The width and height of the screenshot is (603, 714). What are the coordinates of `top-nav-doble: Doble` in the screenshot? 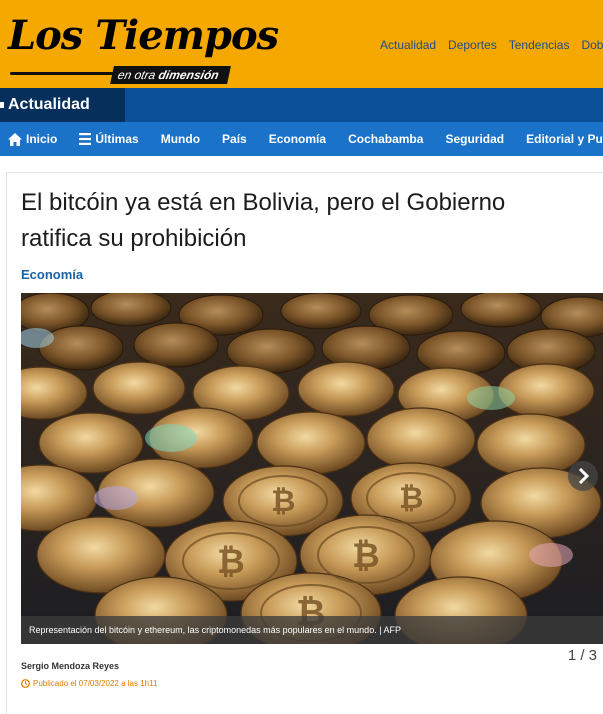 It's located at (592, 45).